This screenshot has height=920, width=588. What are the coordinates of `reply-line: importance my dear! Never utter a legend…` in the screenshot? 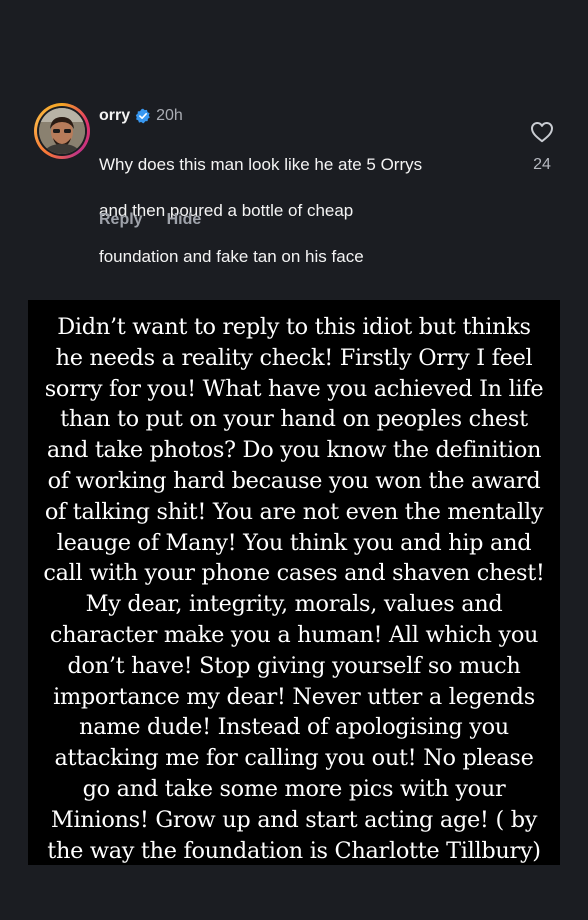 It's located at (294, 696).